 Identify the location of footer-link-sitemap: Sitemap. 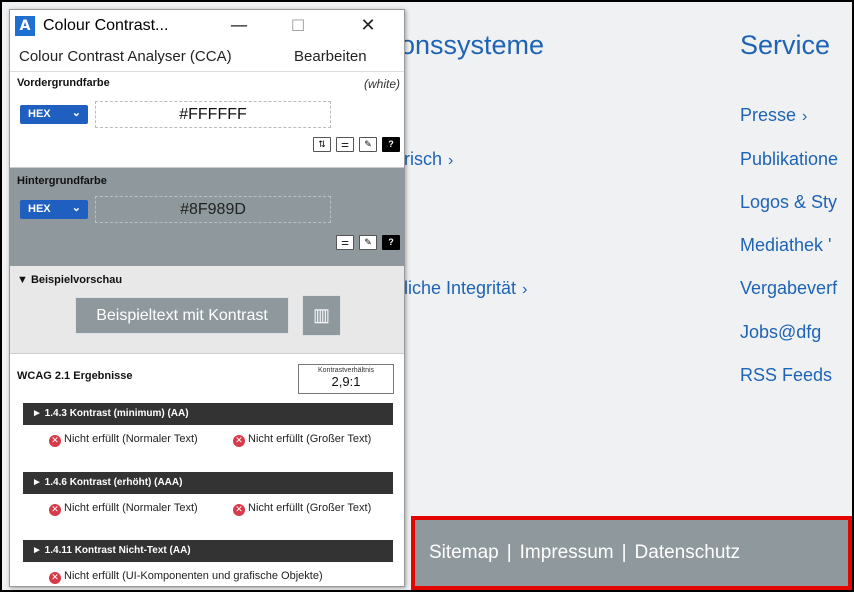
(464, 552).